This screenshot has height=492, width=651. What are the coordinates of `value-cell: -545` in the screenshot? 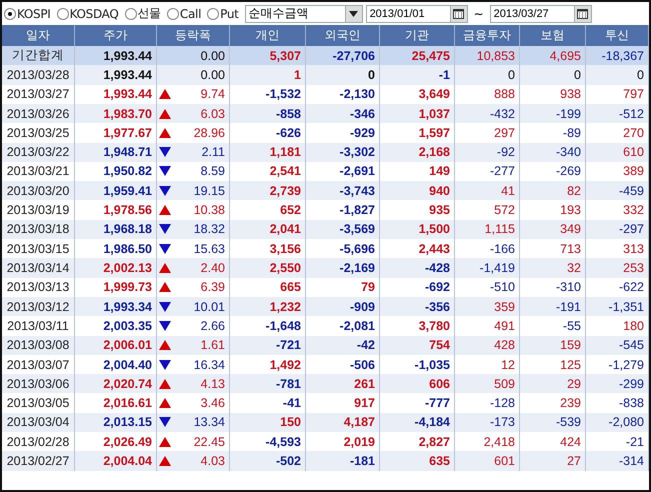 It's located at (617, 345).